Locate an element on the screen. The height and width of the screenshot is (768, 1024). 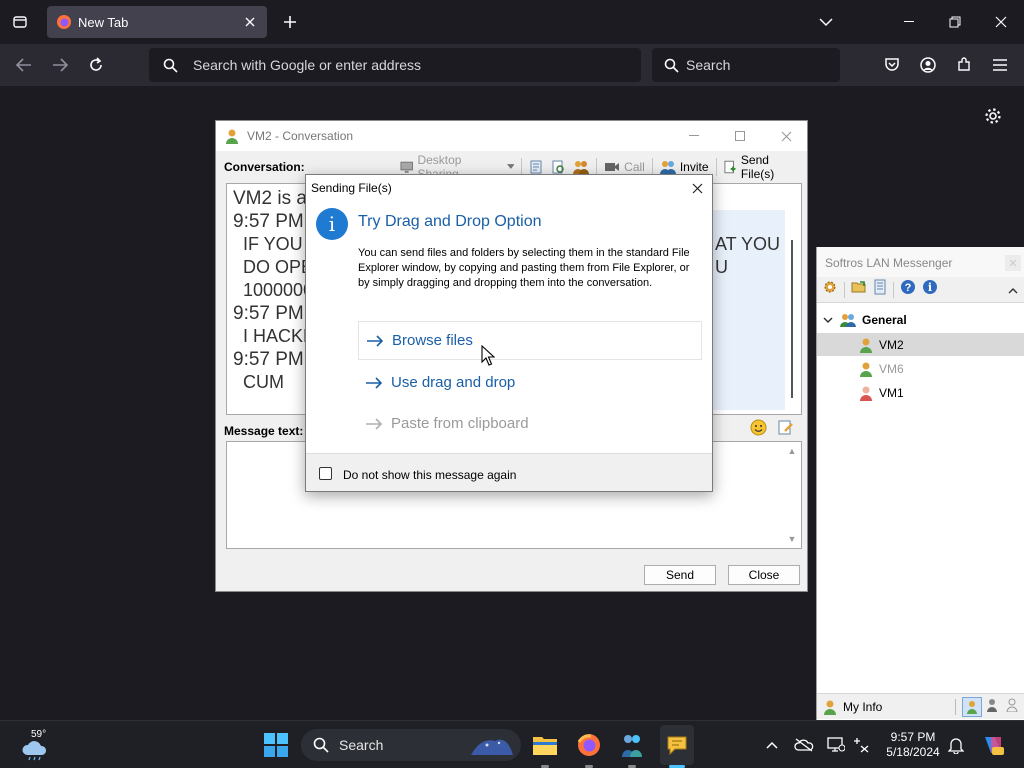
browse-files-option: Browse files is located at coordinates (530, 340).